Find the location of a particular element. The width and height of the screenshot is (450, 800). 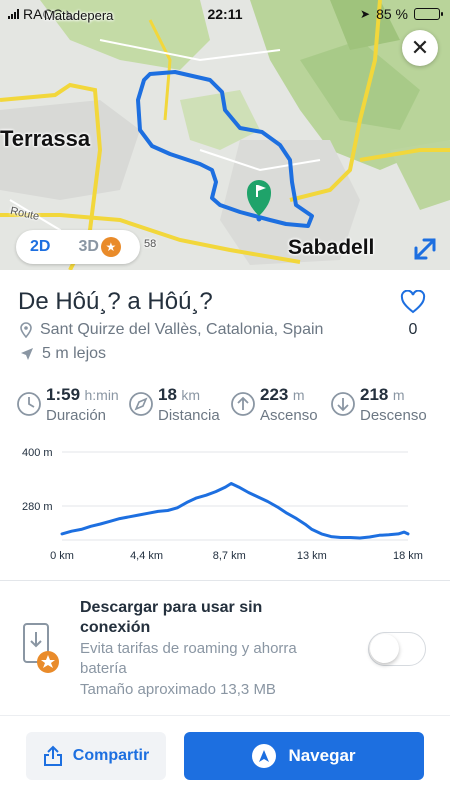

view-3d-option: 3D ★ is located at coordinates (99, 247).